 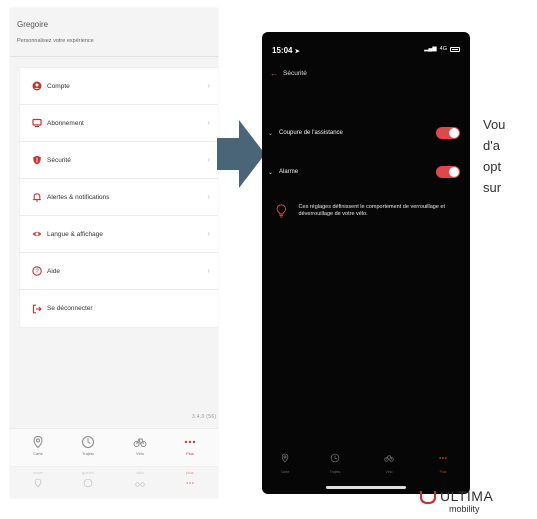 I want to click on side-text-line: sur, so click(x=492, y=187).